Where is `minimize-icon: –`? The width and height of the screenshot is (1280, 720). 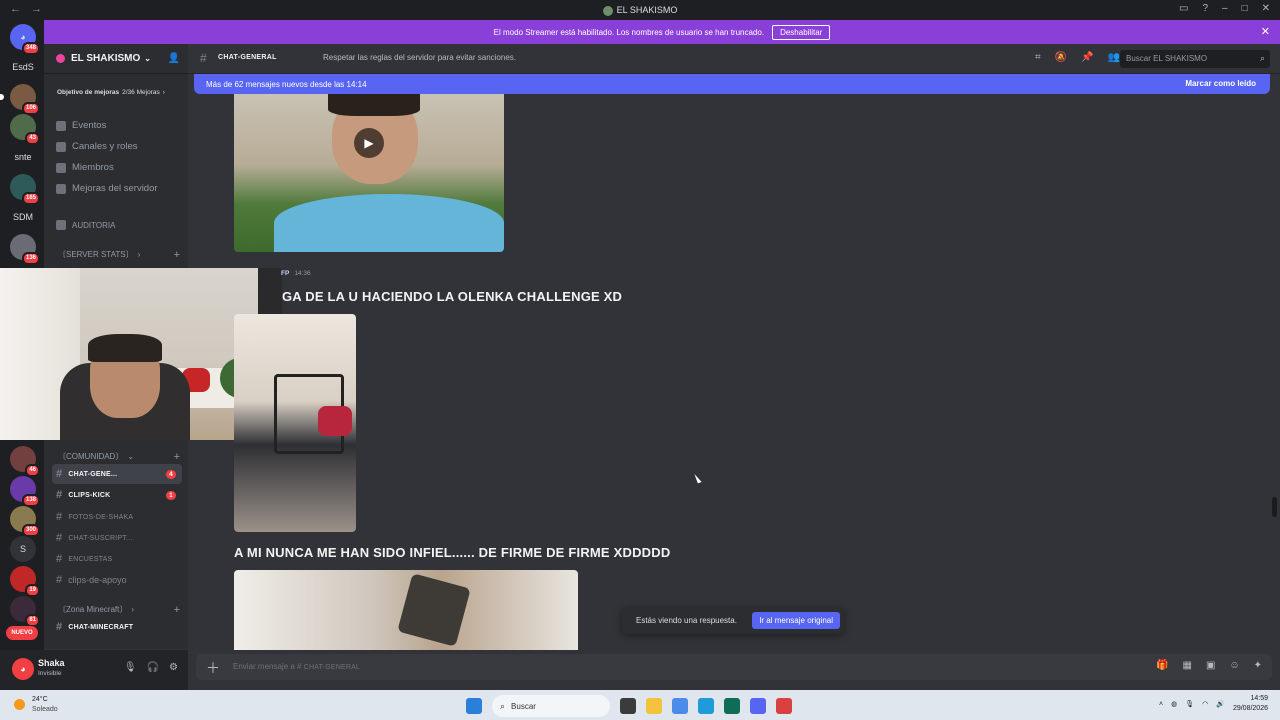 minimize-icon: – is located at coordinates (1225, 8).